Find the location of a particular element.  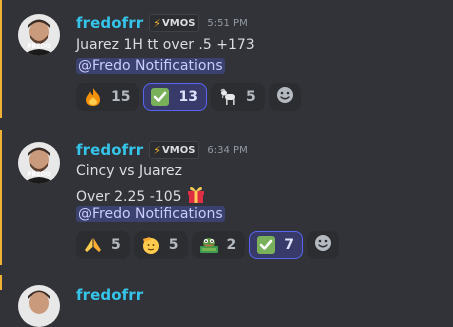

reaction-goat: 5 is located at coordinates (237, 97).